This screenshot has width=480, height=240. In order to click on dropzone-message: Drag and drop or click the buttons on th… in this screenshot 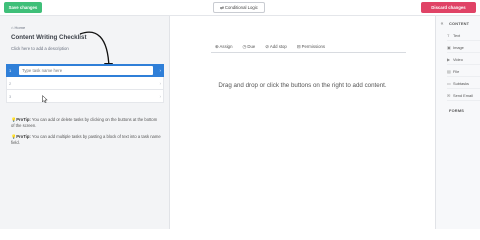, I will do `click(302, 85)`.